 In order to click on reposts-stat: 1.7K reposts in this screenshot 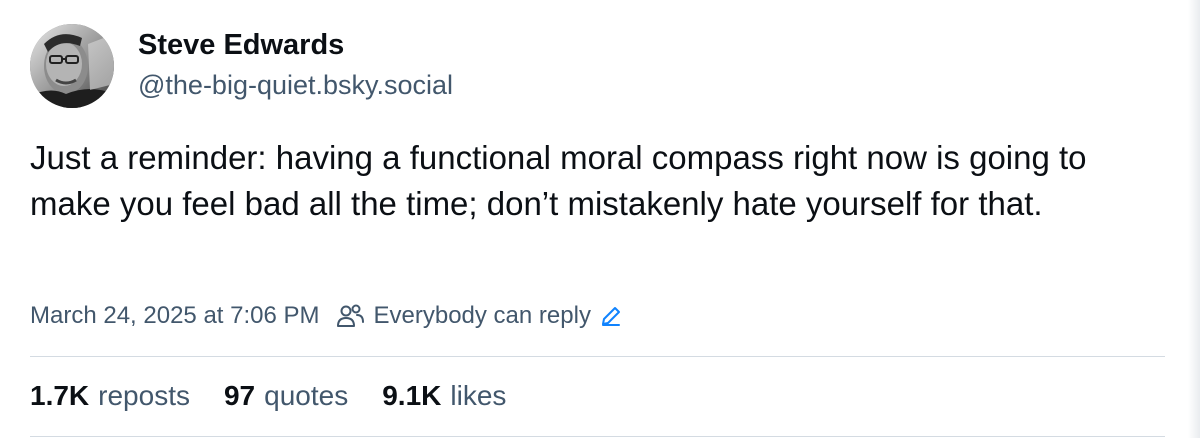, I will do `click(110, 396)`.